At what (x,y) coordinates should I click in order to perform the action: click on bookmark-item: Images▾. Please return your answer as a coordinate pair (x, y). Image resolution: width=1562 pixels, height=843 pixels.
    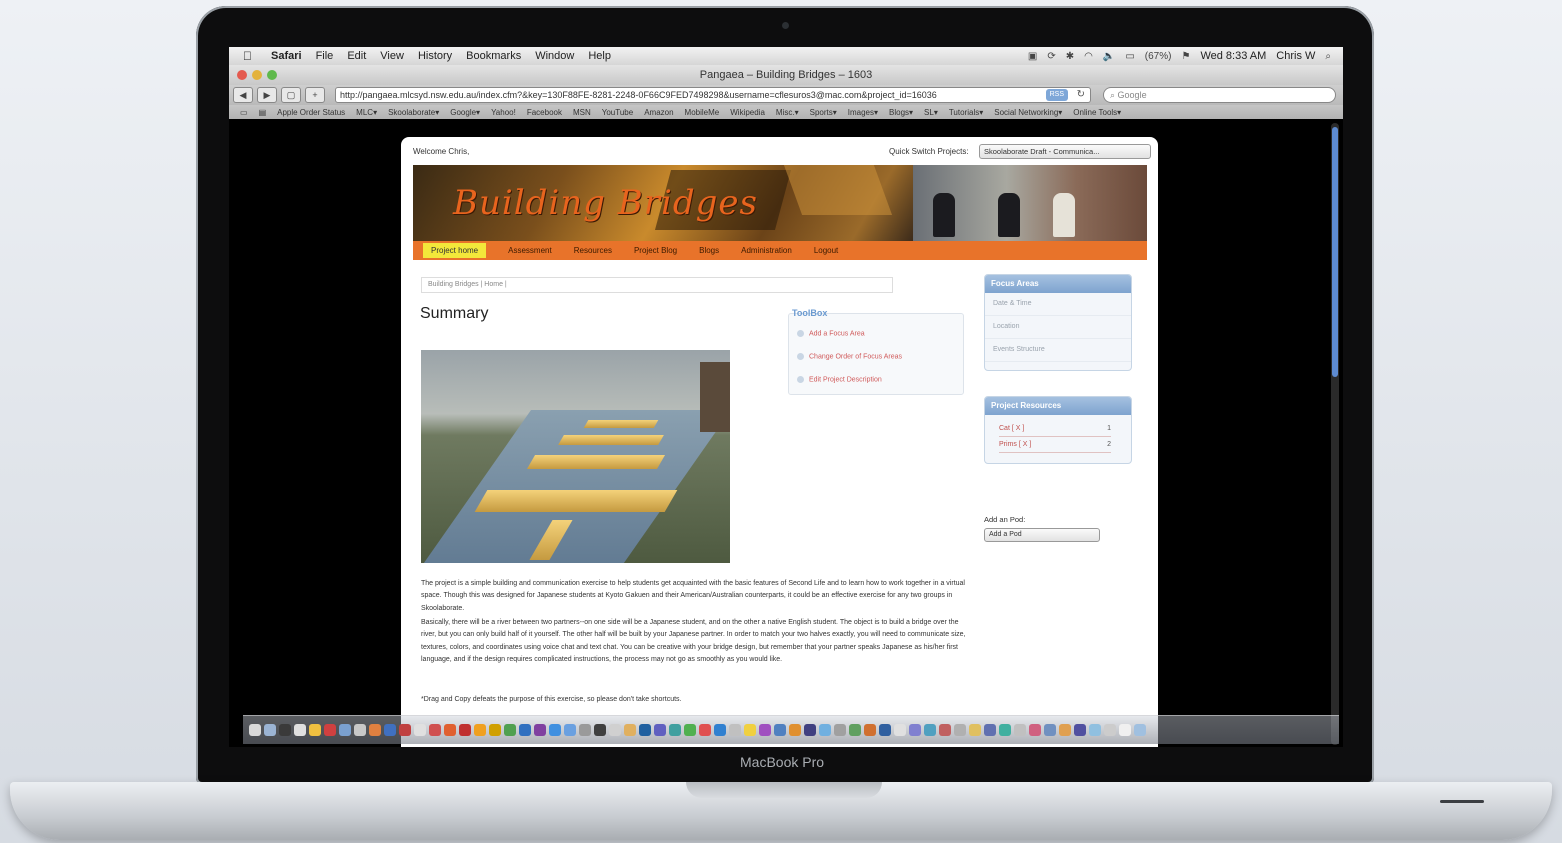
    Looking at the image, I should click on (863, 112).